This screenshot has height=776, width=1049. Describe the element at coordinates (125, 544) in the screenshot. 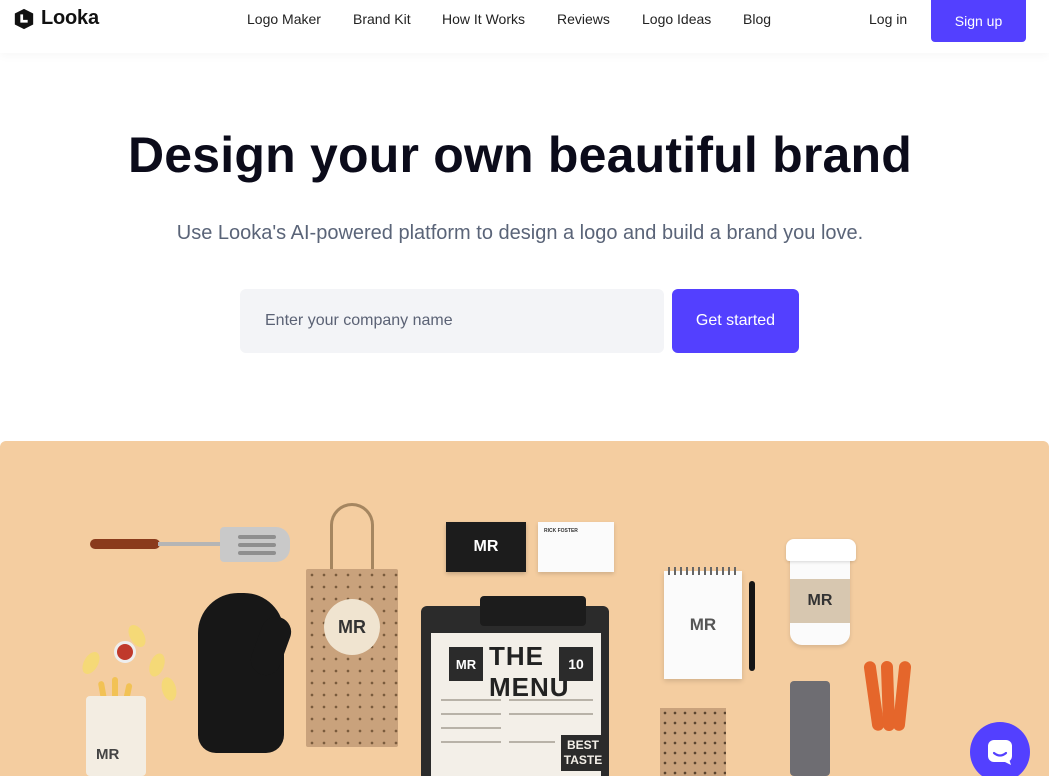

I see `spatula-illustration` at that location.